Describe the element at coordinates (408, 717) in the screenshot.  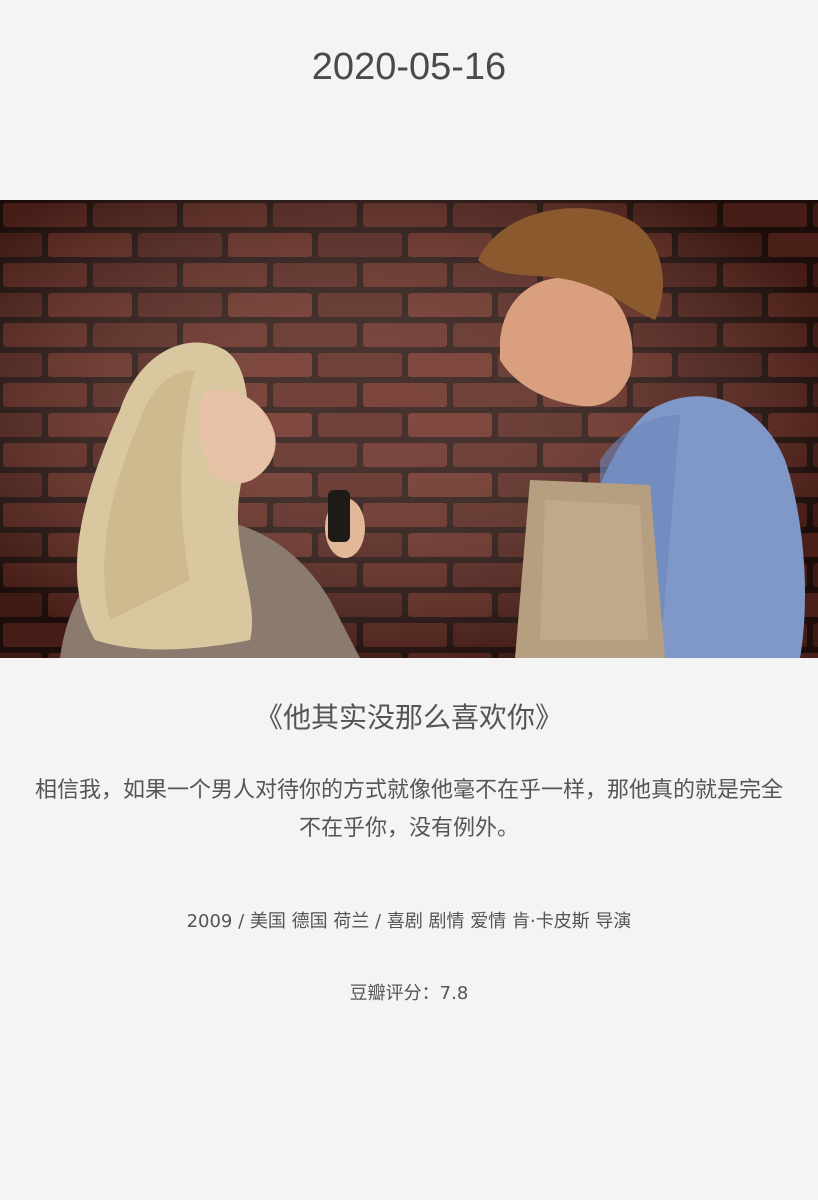
I see `movie-title: 《他其实没那么喜欢你》` at that location.